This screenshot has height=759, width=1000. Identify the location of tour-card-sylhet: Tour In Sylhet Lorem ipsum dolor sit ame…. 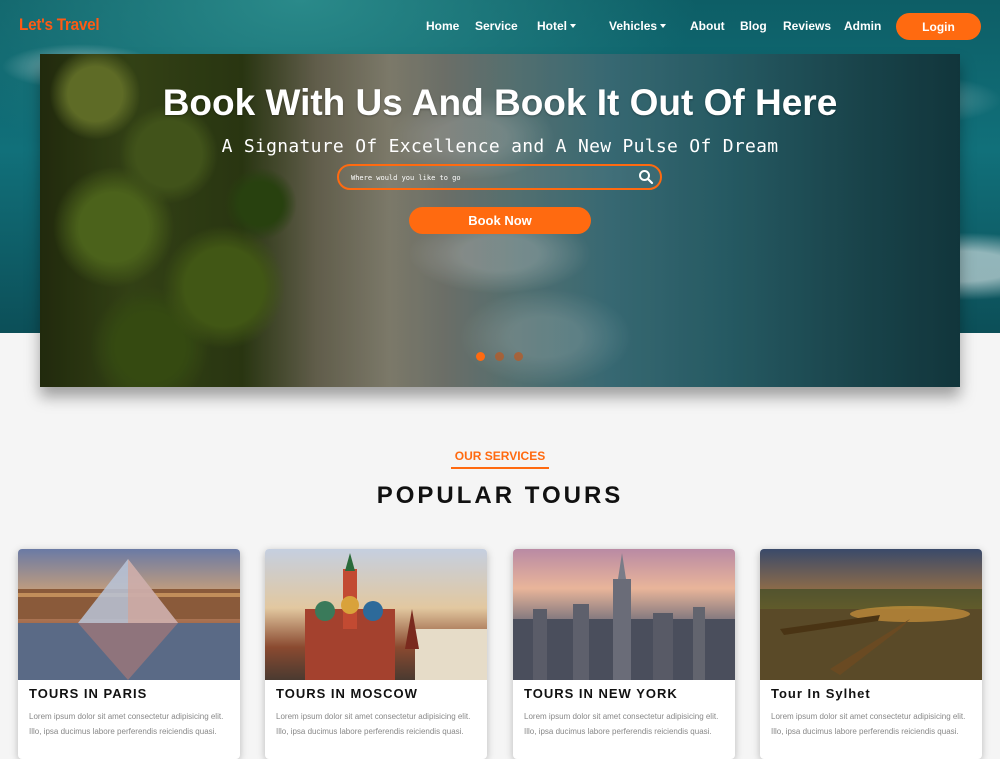
(871, 654).